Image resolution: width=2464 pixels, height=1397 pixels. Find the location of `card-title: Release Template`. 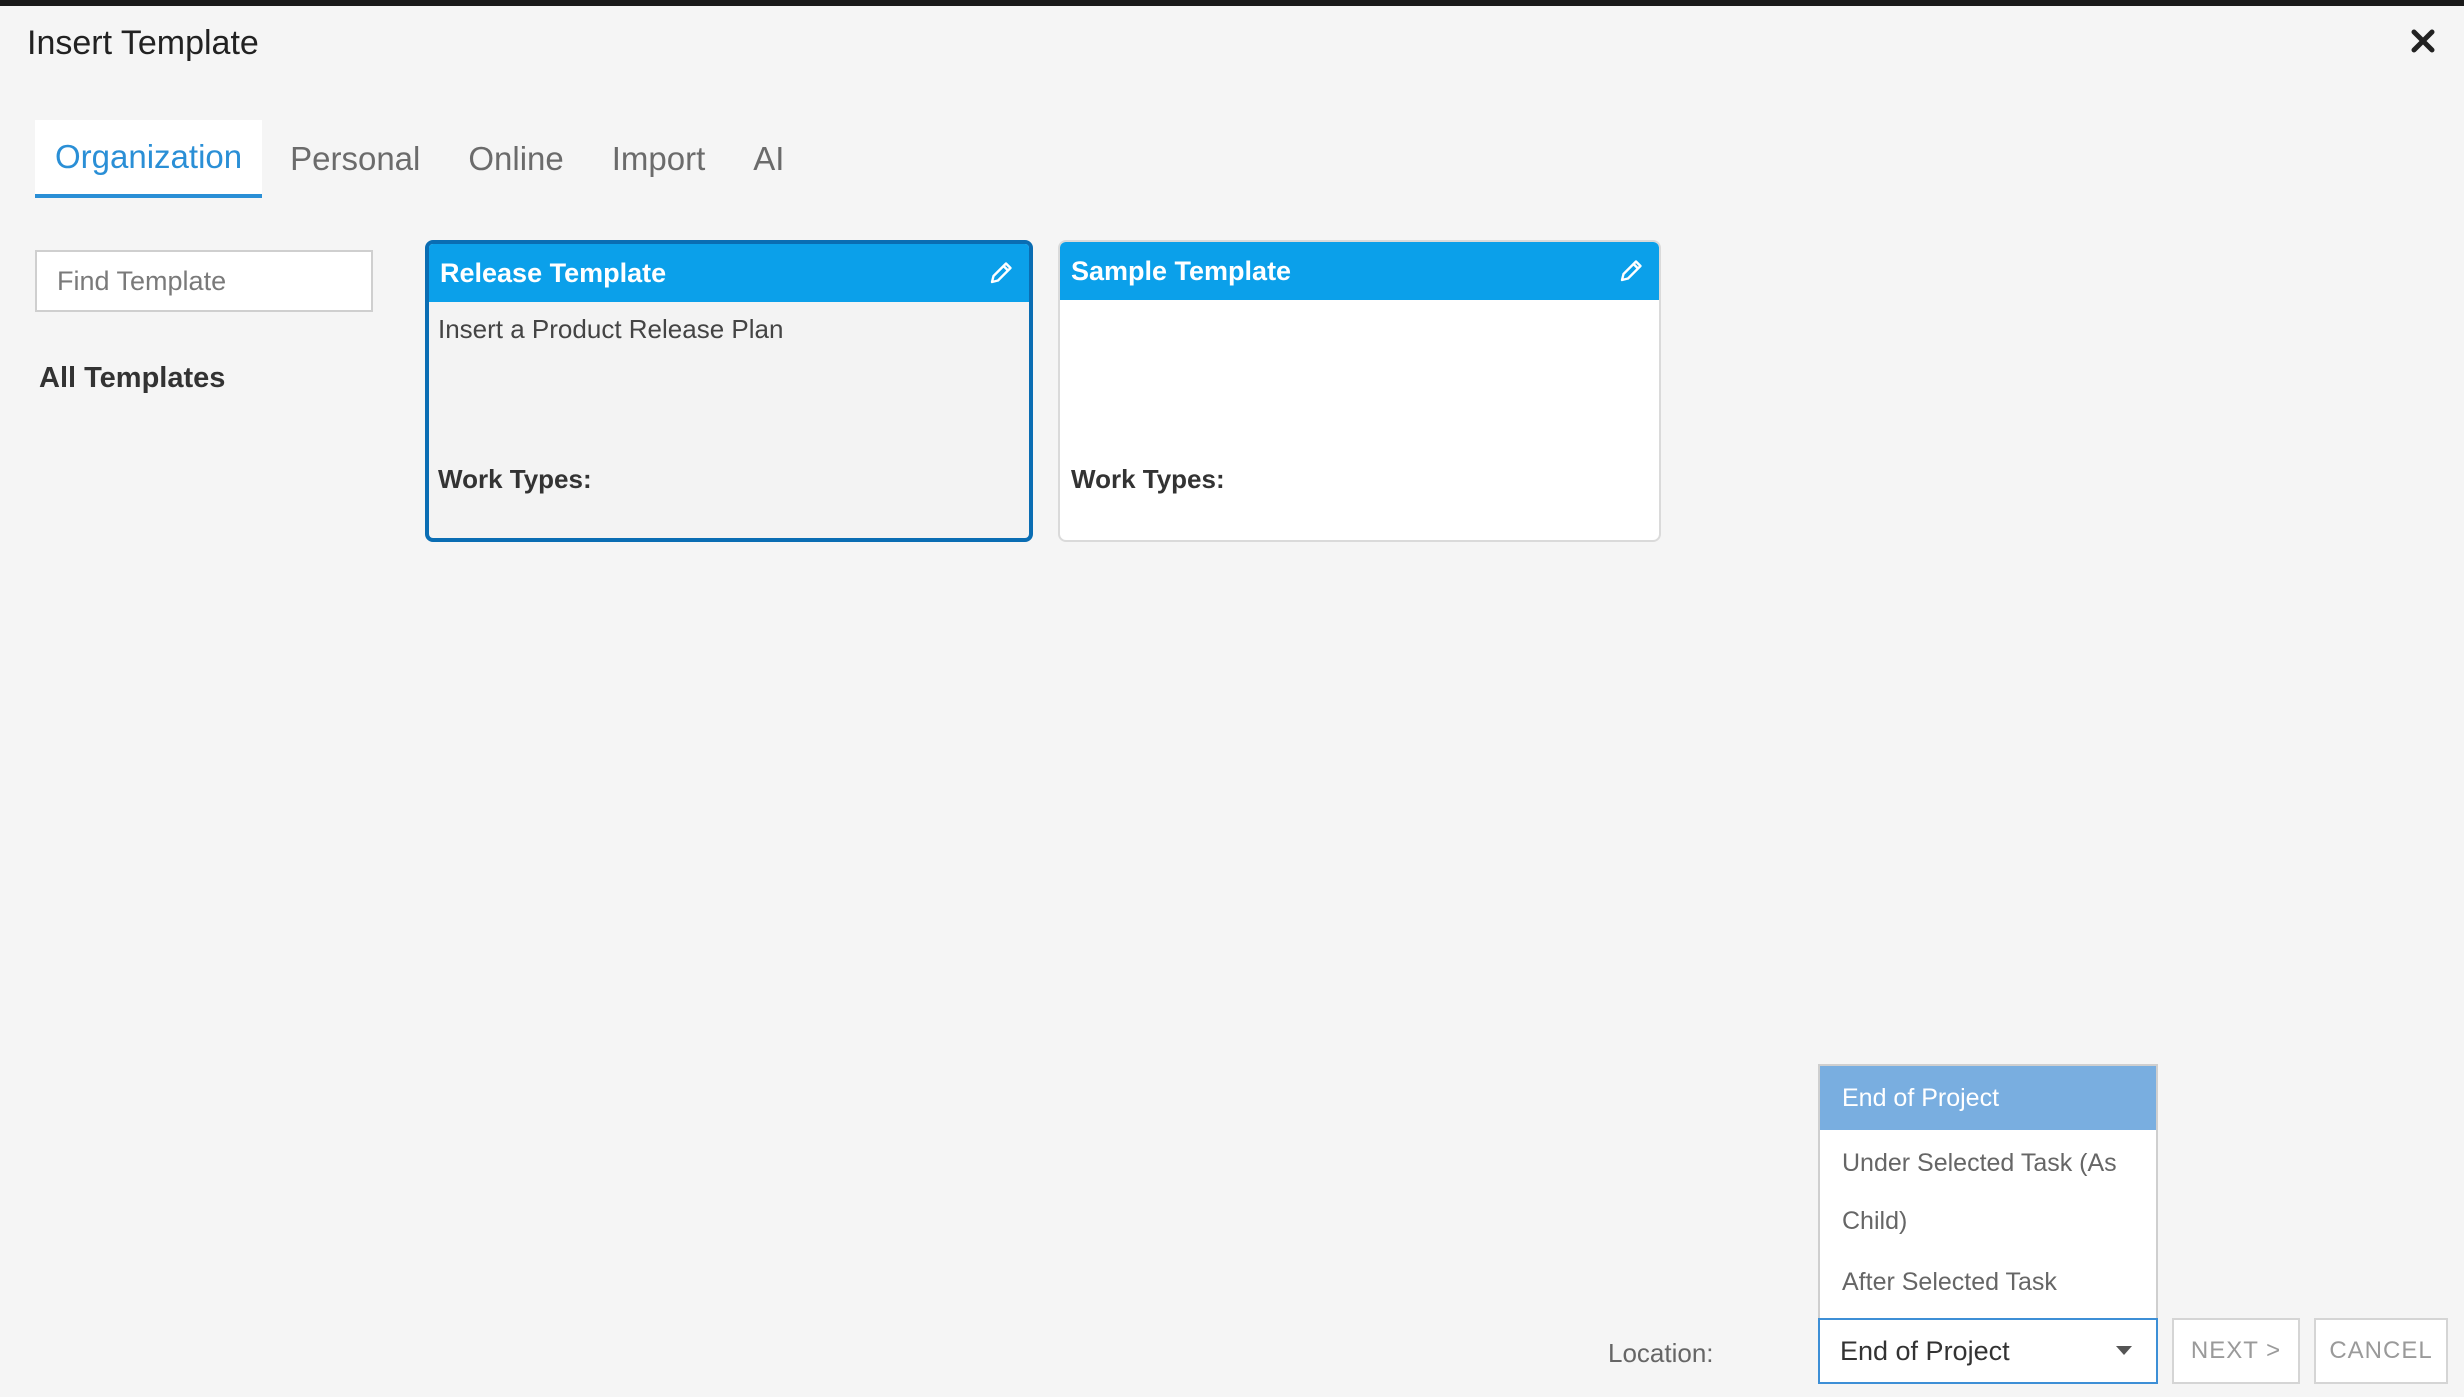

card-title: Release Template is located at coordinates (553, 272).